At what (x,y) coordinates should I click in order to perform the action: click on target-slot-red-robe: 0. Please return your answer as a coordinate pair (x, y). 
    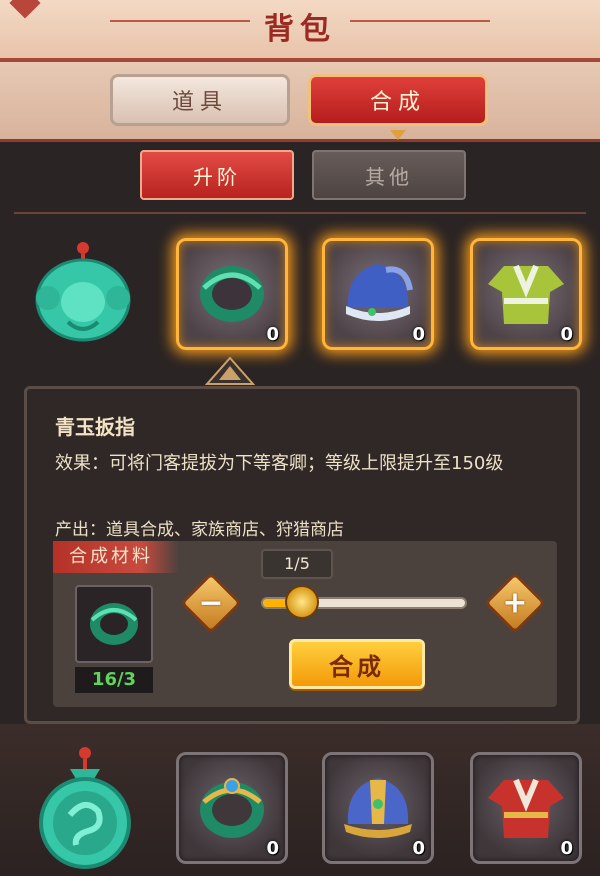
    Looking at the image, I should click on (526, 808).